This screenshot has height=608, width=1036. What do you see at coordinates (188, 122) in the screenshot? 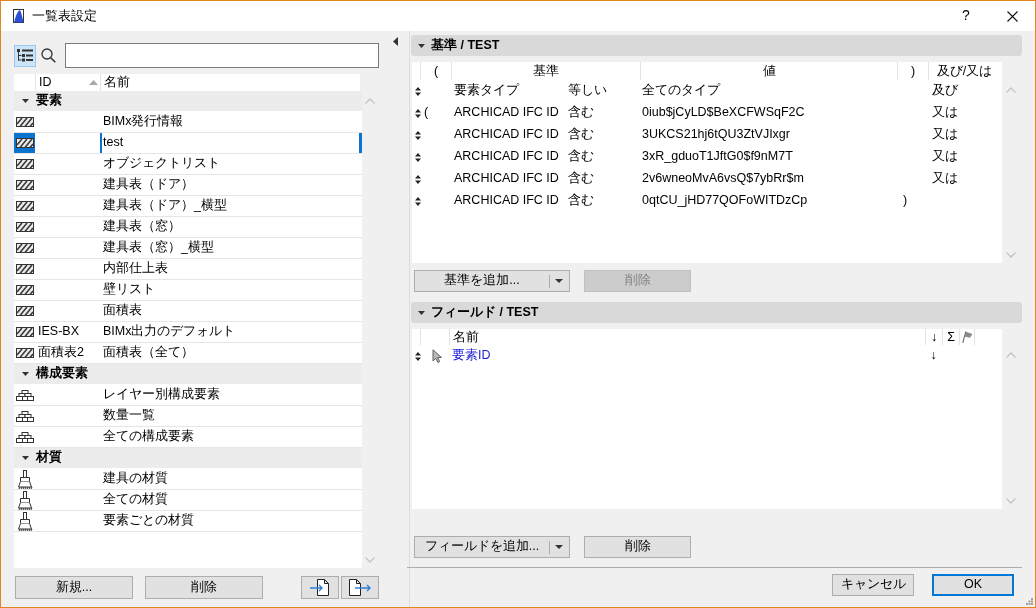
I see `list-row: BIMx発行情報` at bounding box center [188, 122].